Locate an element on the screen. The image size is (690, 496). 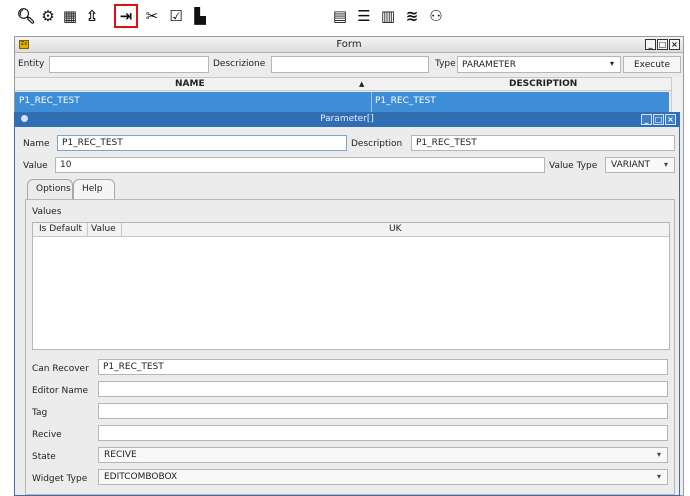
name-label: Name is located at coordinates (36, 144).